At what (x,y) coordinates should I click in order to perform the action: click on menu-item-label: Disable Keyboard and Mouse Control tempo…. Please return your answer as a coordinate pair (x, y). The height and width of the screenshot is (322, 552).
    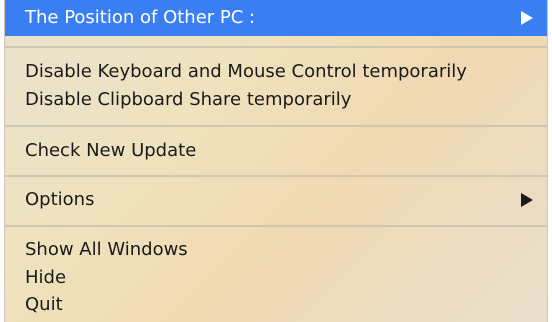
    Looking at the image, I should click on (246, 71).